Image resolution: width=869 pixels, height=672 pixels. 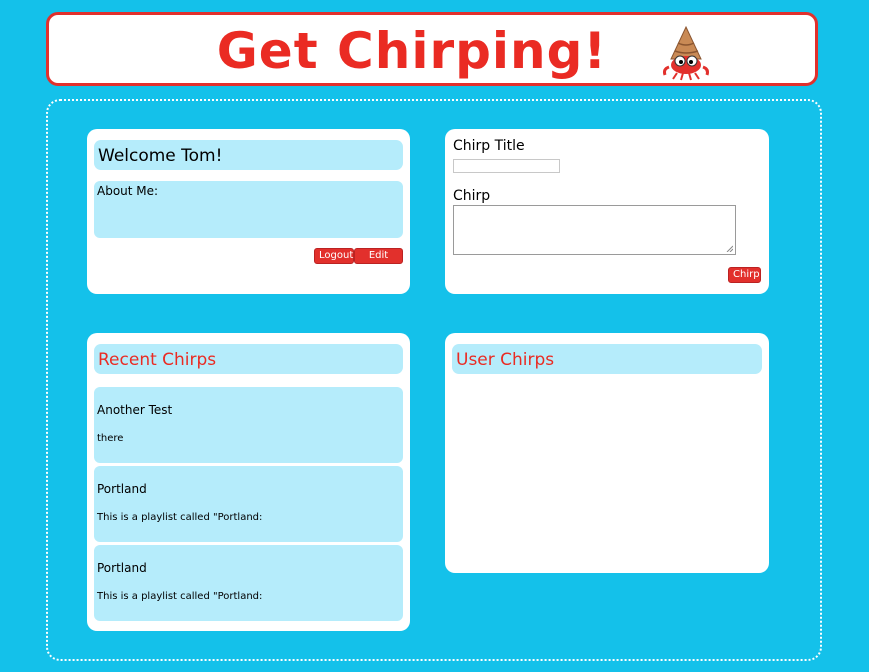 I want to click on hermit-crab-icon, so click(x=686, y=53).